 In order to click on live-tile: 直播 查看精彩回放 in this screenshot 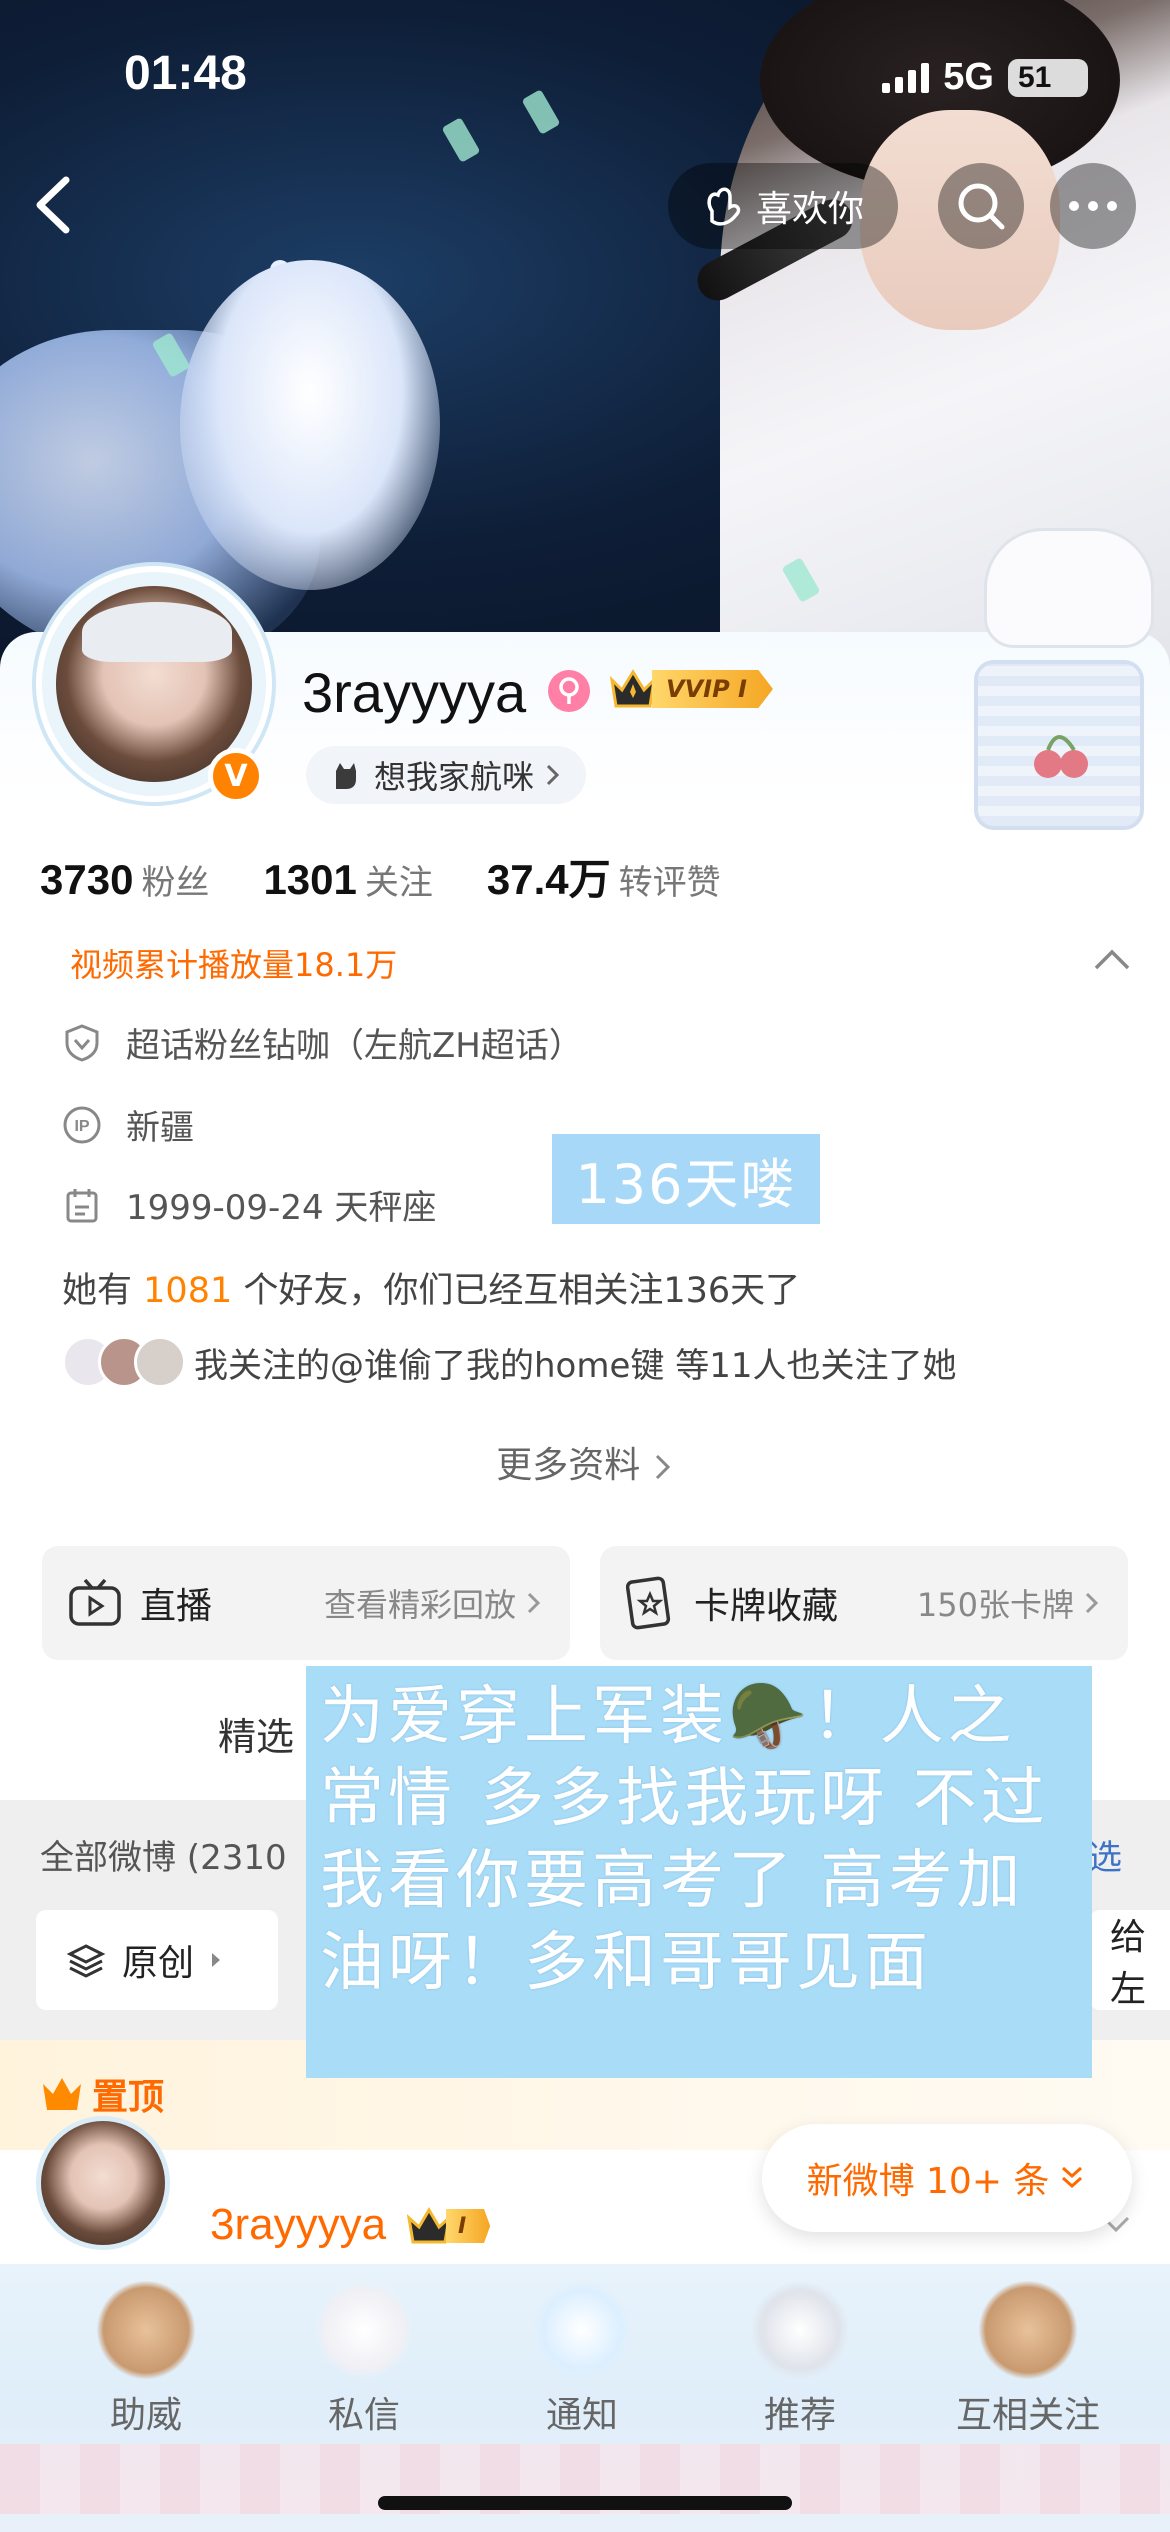, I will do `click(306, 1603)`.